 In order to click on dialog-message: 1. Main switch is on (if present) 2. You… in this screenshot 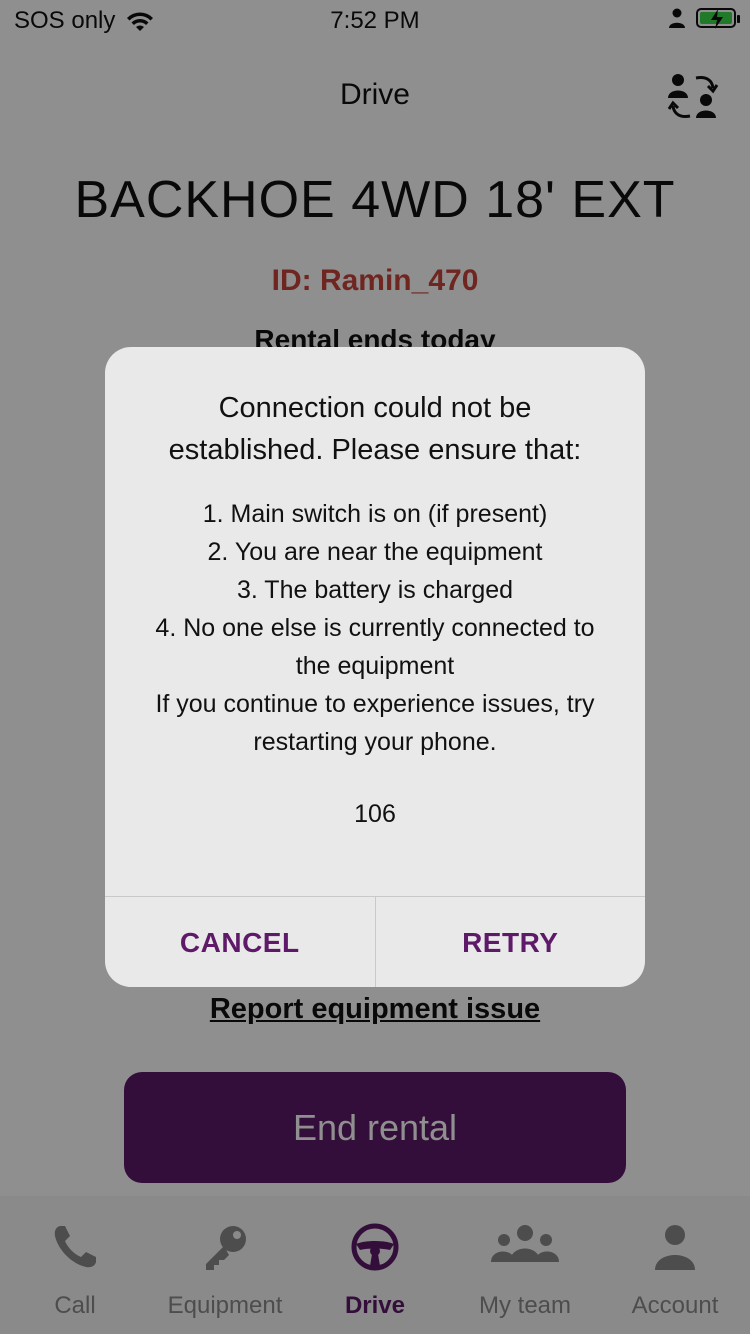, I will do `click(375, 628)`.